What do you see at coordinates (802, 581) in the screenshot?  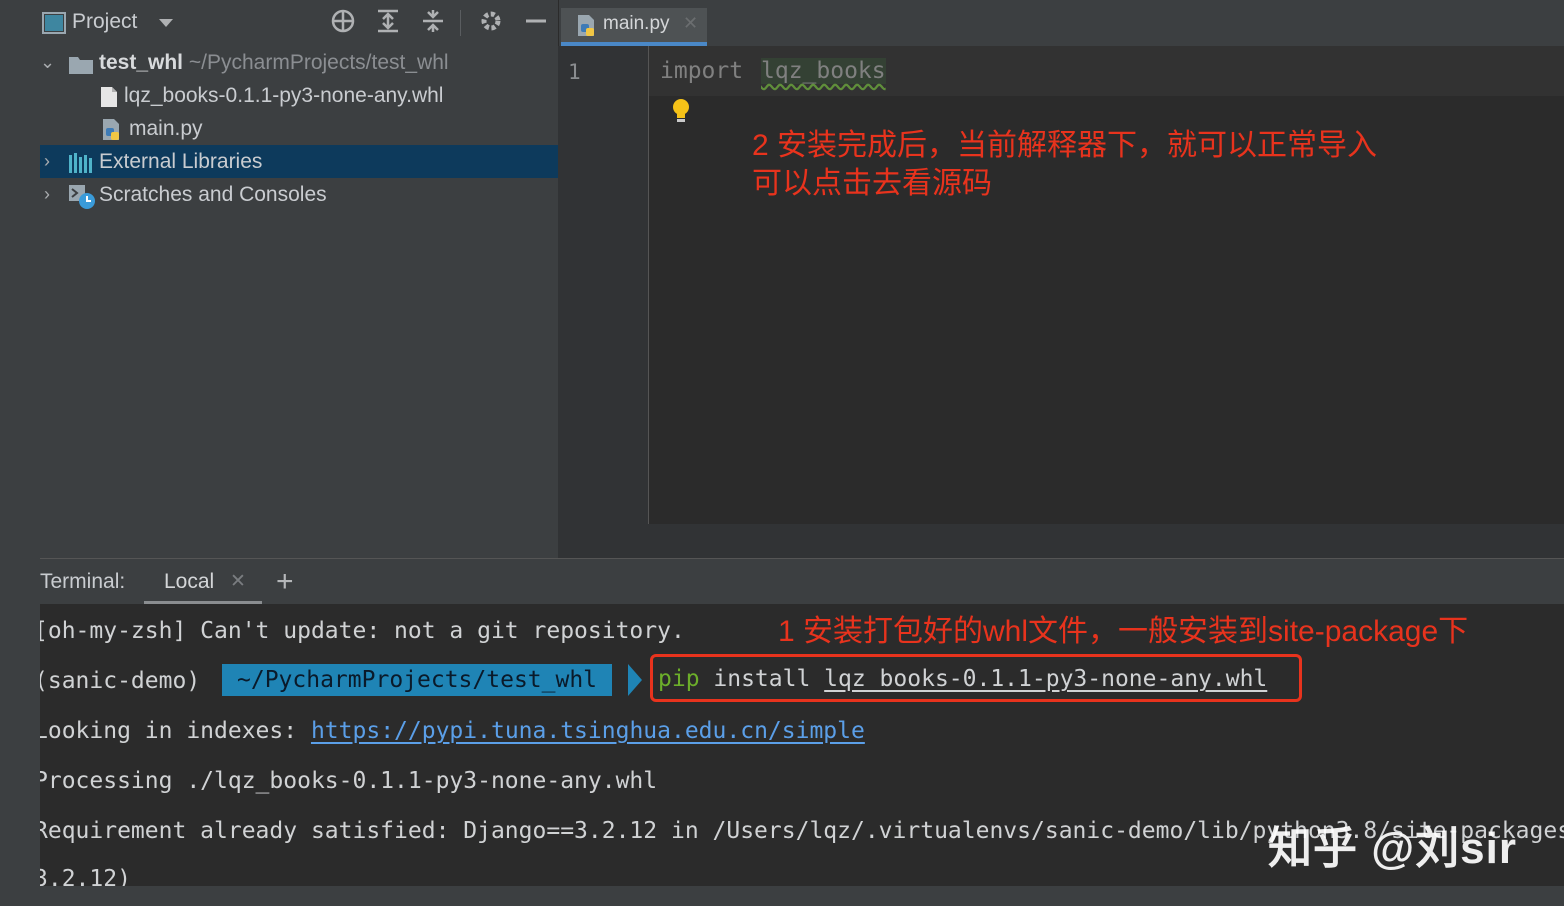 I see `terminal-header: Terminal: Local ✕ +` at bounding box center [802, 581].